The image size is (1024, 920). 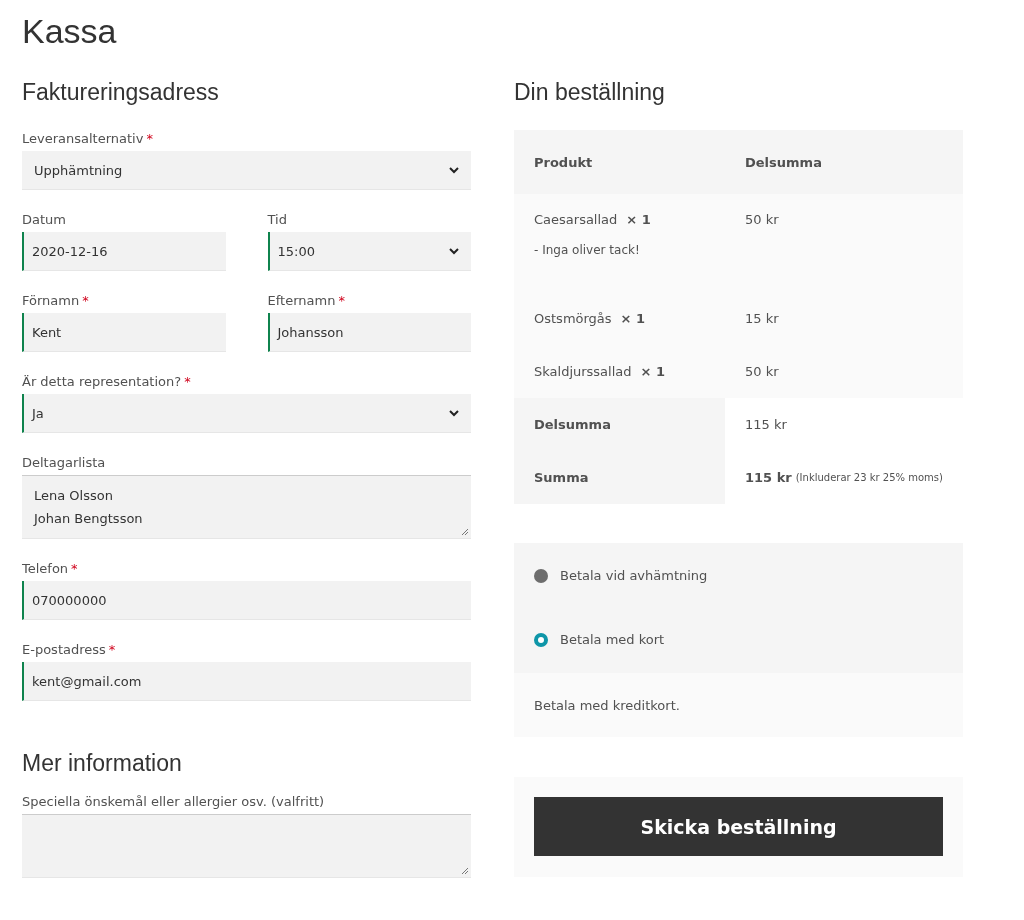 I want to click on column-header: Produkt, so click(x=563, y=162).